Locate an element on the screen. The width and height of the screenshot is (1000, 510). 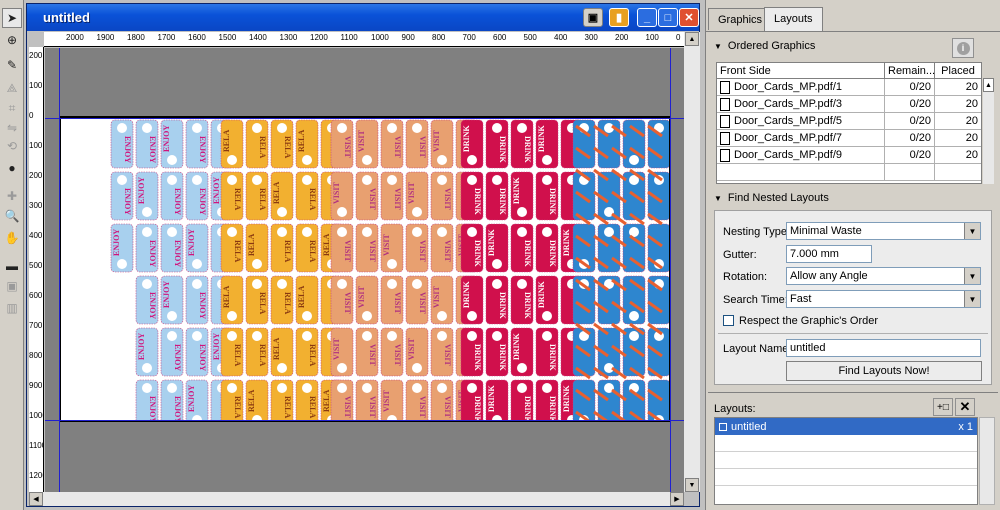
add-layout-icon: +□ is located at coordinates (943, 407).